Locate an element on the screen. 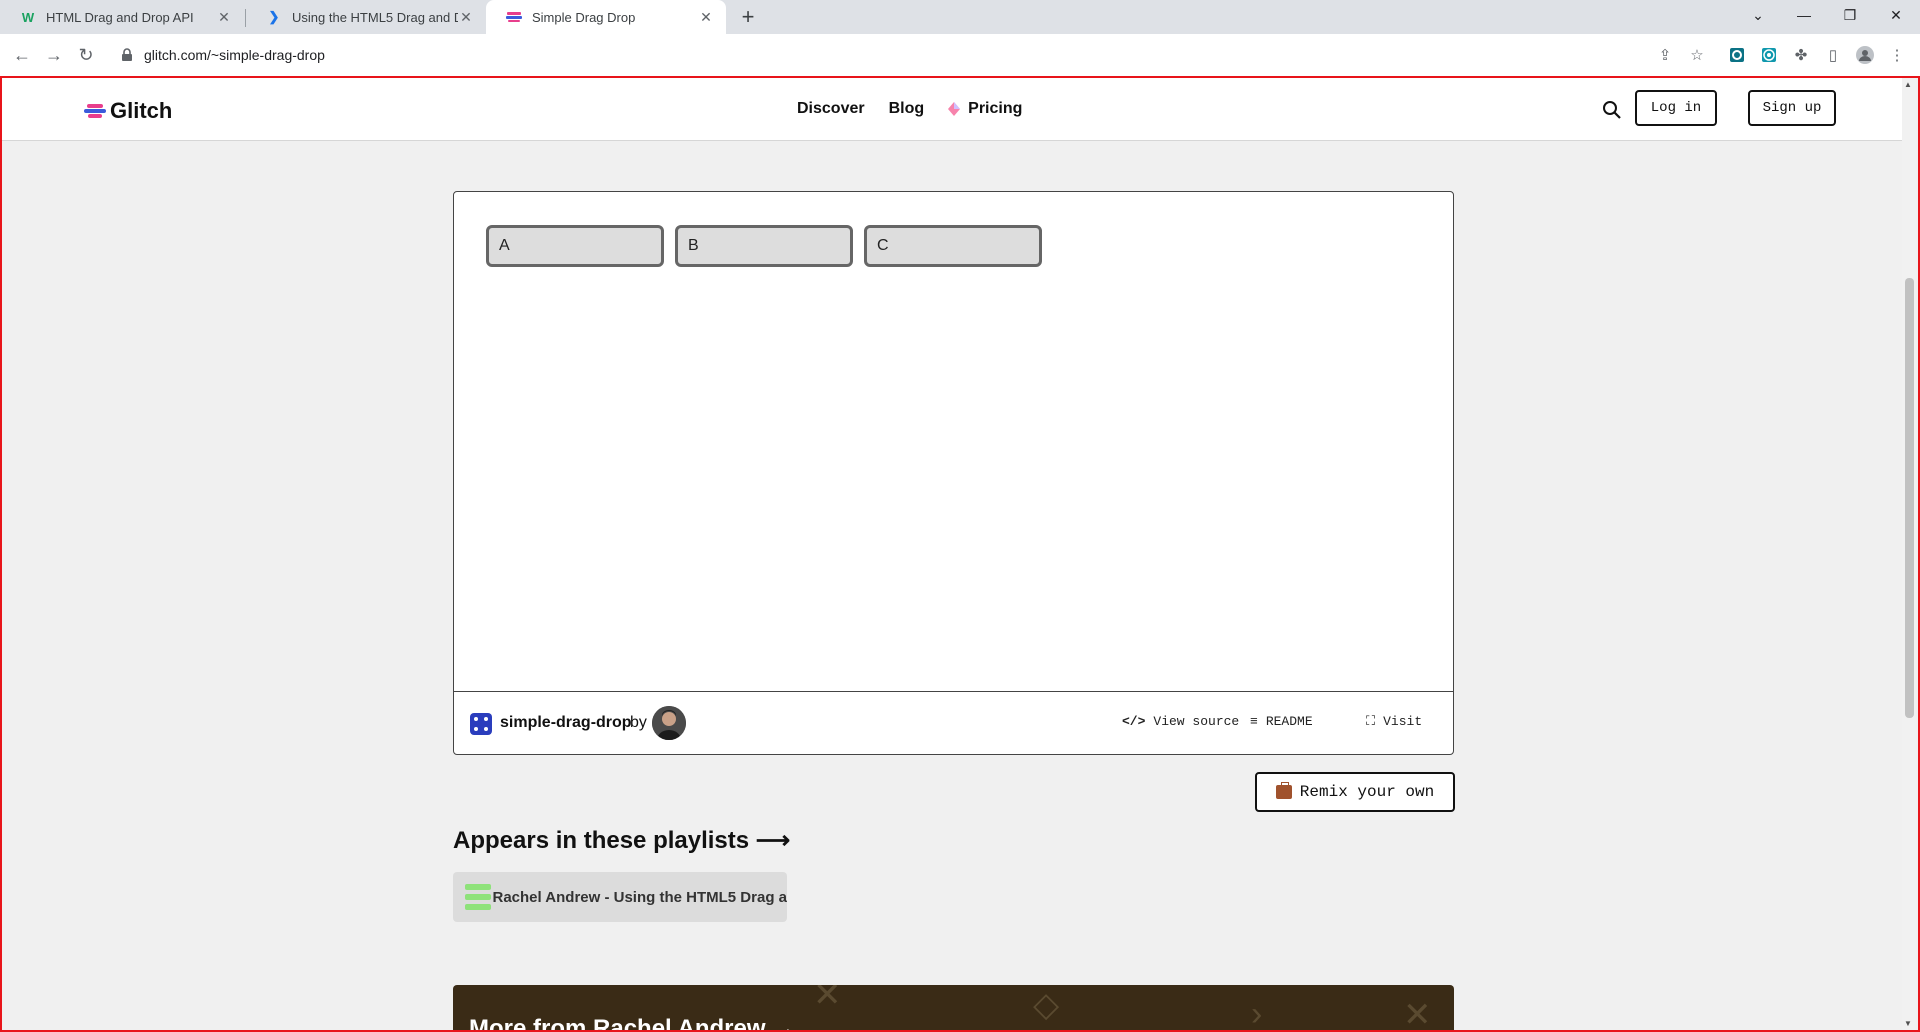  code-icon: </> is located at coordinates (1134, 721).